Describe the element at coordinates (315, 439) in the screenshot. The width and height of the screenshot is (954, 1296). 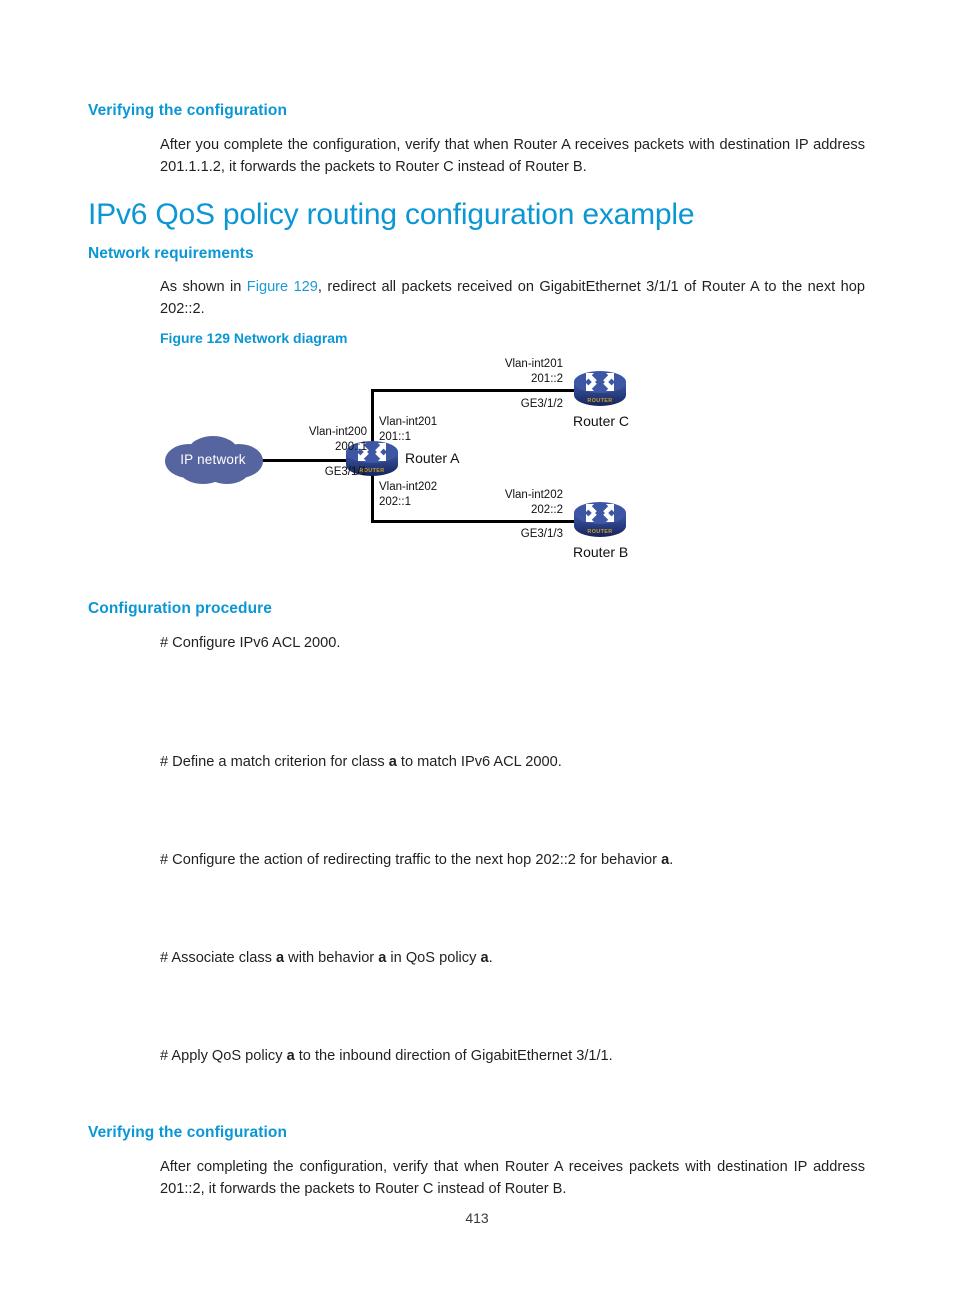
I see `router-a-left-interface-label: Vlan-int200 200::1` at that location.